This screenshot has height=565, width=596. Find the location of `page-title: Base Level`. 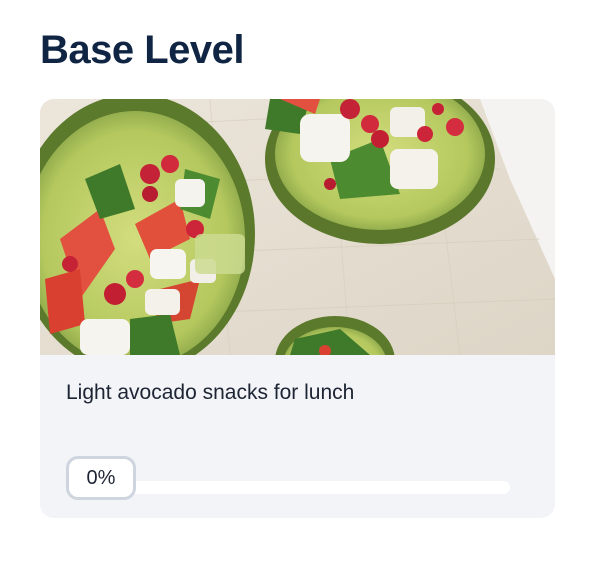

page-title: Base Level is located at coordinates (142, 50).